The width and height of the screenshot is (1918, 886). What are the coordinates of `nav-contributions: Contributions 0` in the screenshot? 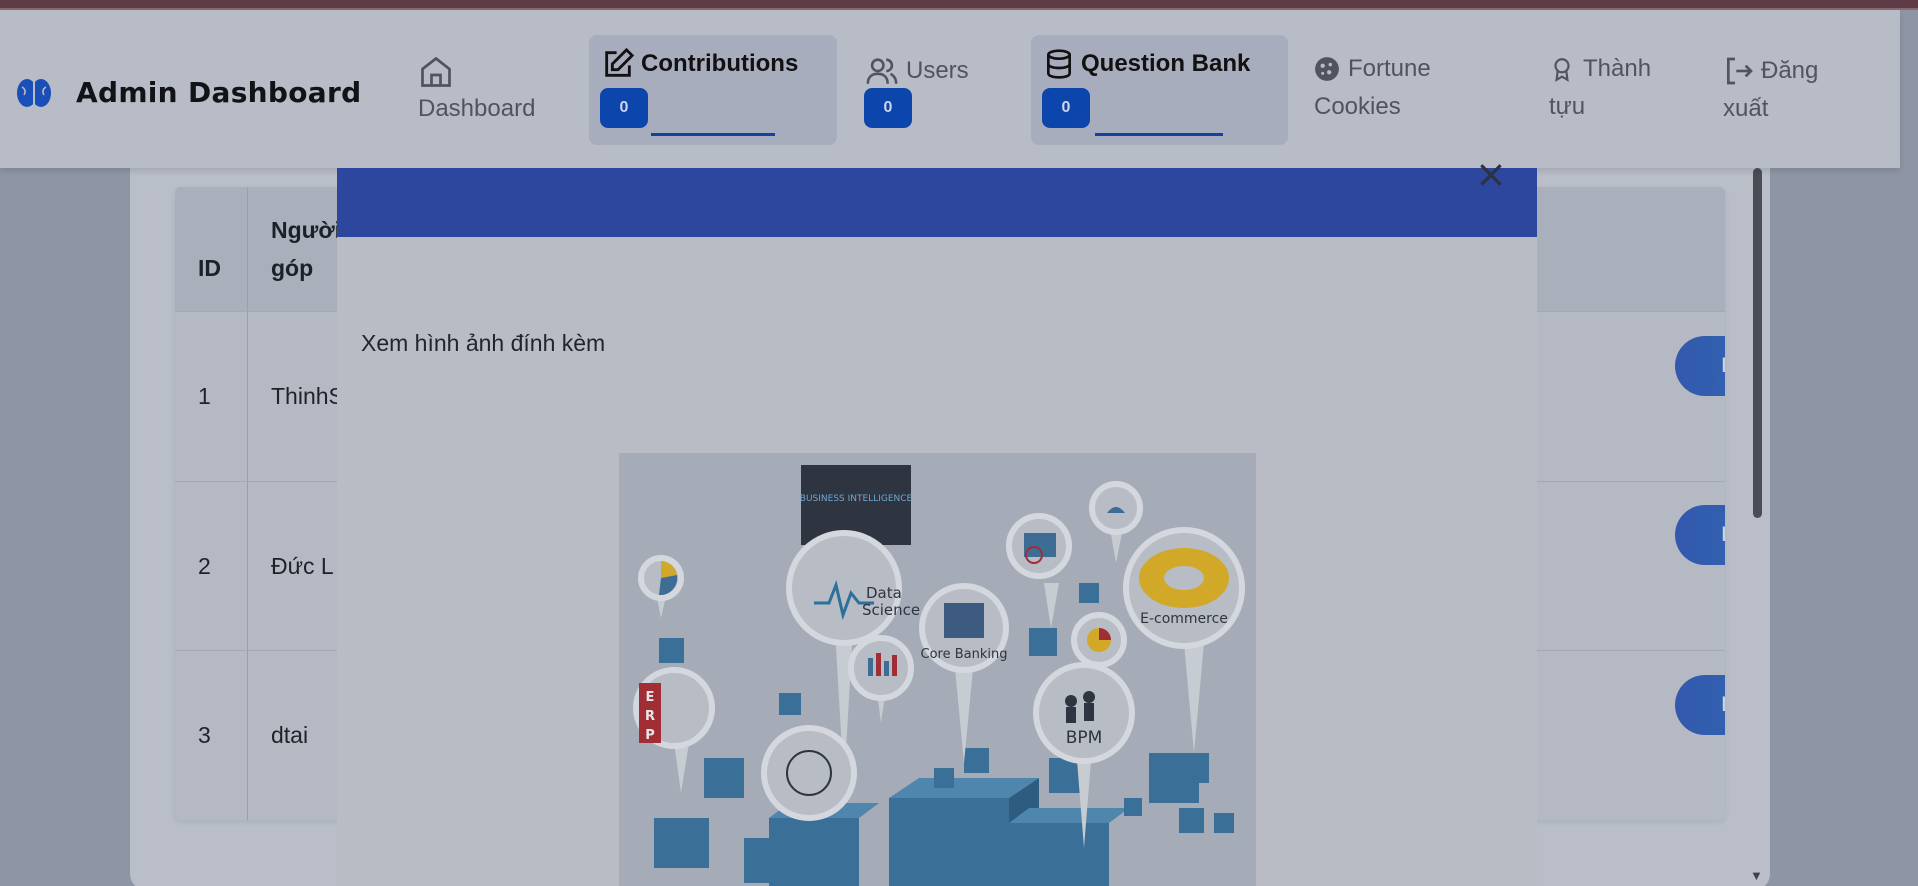 It's located at (713, 90).